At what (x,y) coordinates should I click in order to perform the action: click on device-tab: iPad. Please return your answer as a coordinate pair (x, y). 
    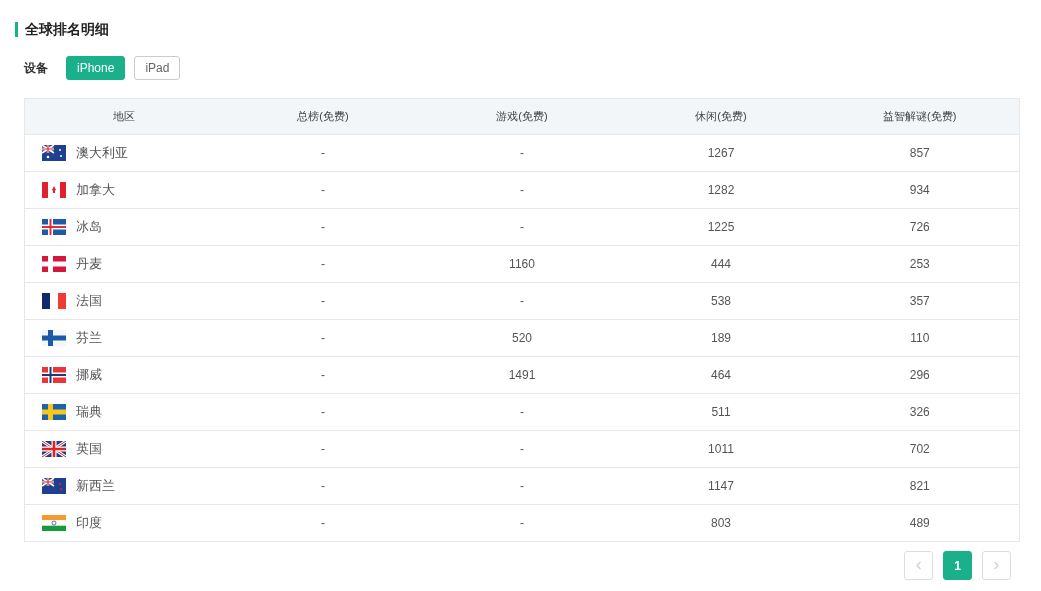
    Looking at the image, I should click on (157, 68).